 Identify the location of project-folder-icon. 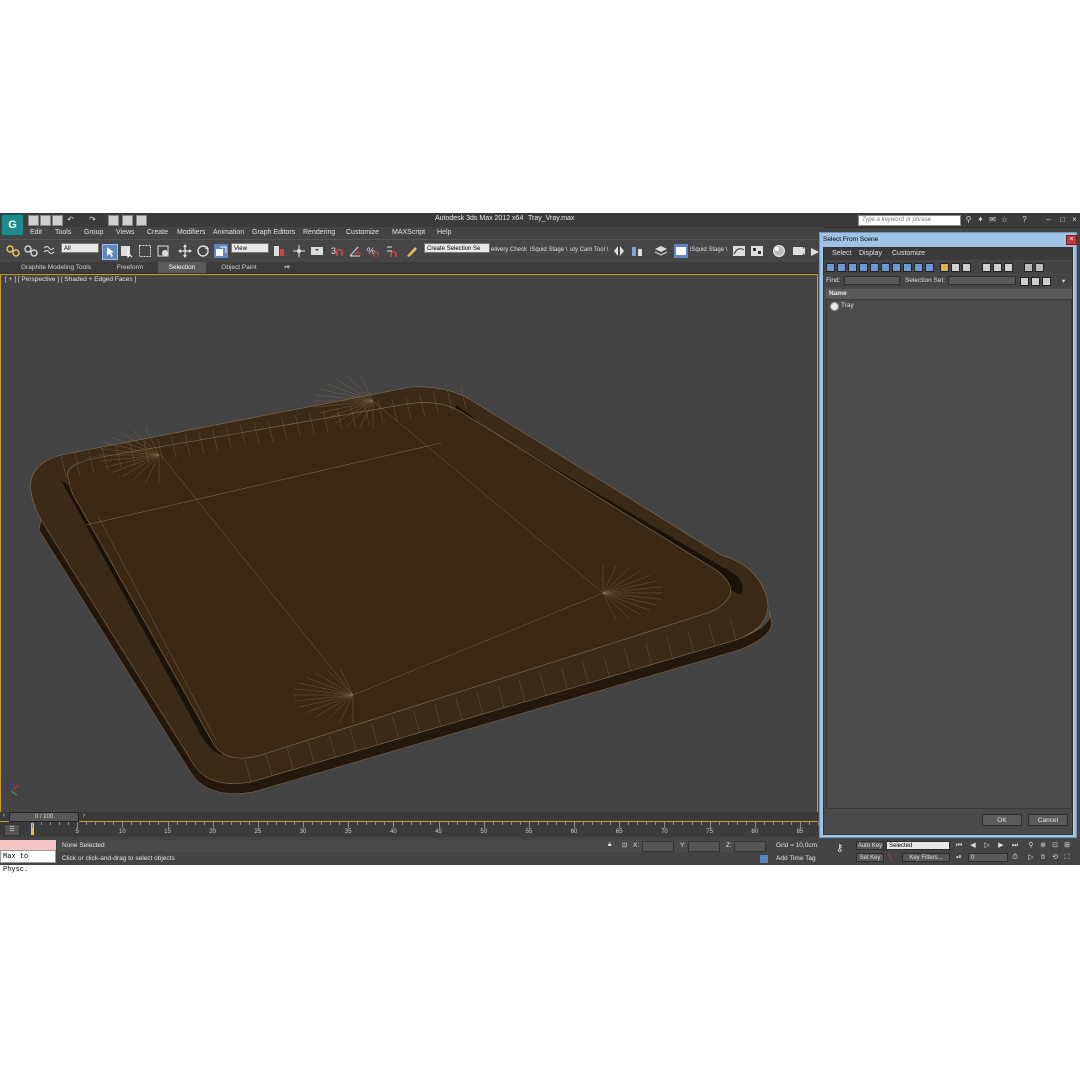
(113, 220).